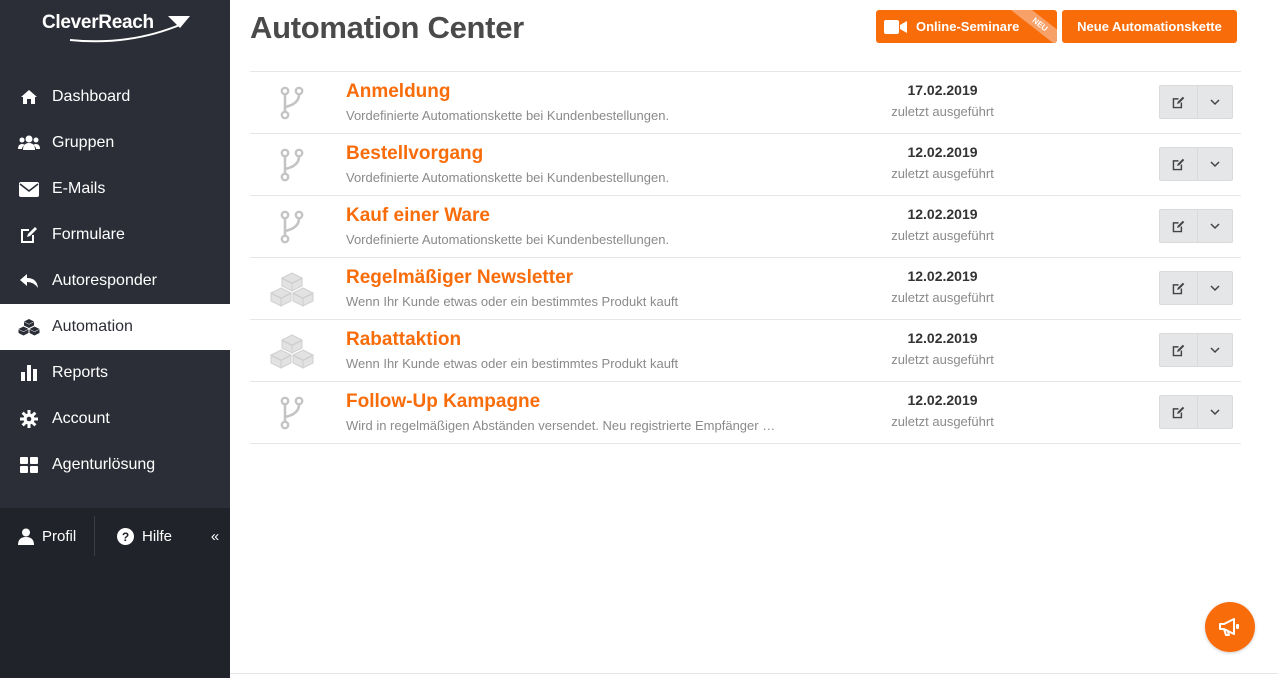 The image size is (1278, 678). I want to click on user-icon, so click(26, 536).